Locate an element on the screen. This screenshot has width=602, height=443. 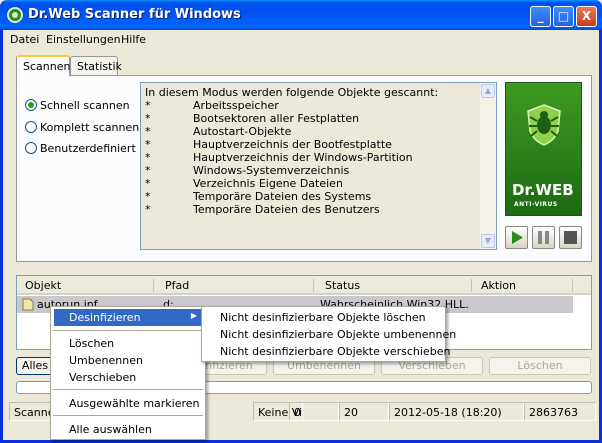
ctx-mark-selected: Ausgewählte markieren is located at coordinates (127, 403).